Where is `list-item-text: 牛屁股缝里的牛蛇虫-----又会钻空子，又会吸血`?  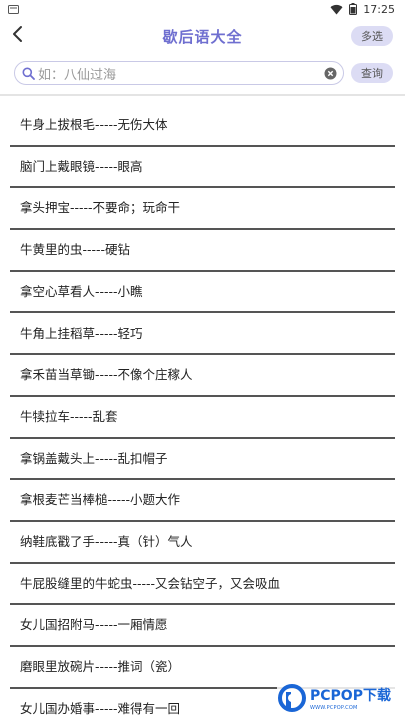
list-item-text: 牛屁股缝里的牛蛇虫-----又会钻空子，又会吸血 is located at coordinates (150, 583).